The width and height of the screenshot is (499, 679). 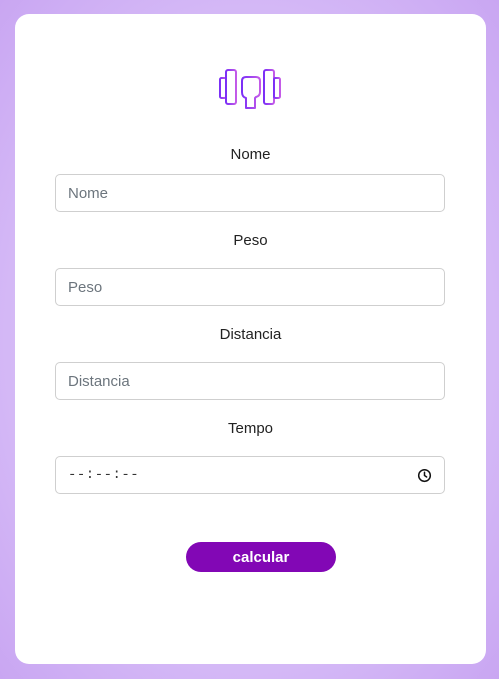 What do you see at coordinates (250, 287) in the screenshot?
I see `peso-input` at bounding box center [250, 287].